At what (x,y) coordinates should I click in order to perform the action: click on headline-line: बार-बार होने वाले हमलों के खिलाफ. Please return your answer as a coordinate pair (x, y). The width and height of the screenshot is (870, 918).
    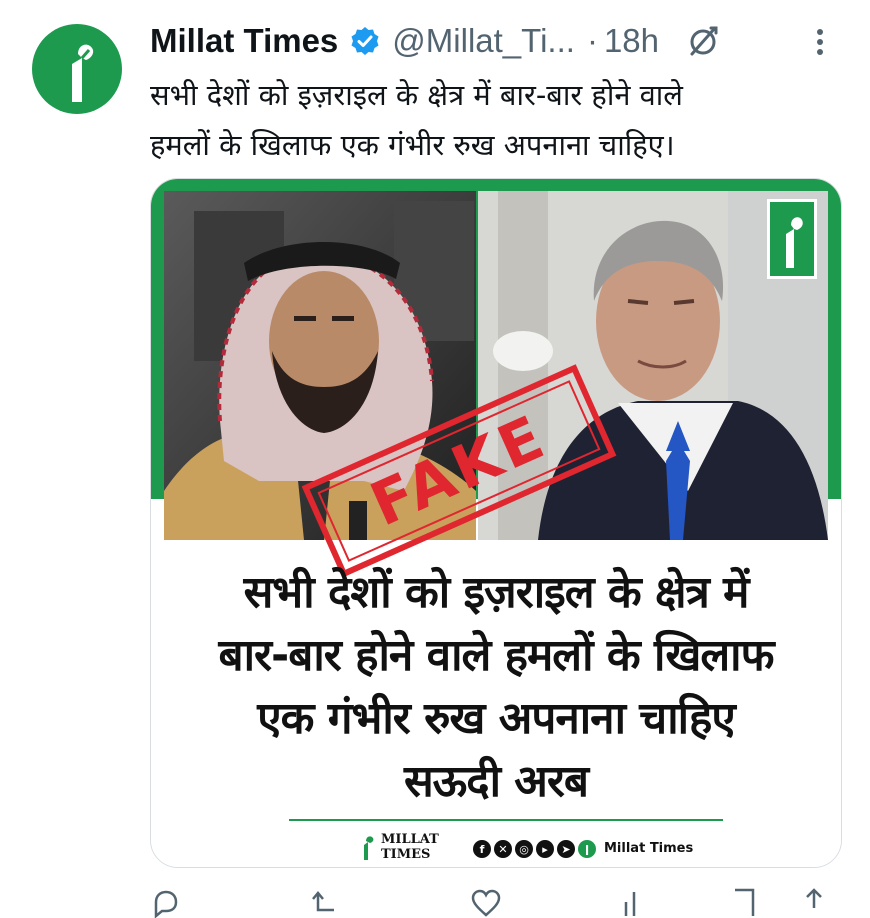
    Looking at the image, I should click on (496, 655).